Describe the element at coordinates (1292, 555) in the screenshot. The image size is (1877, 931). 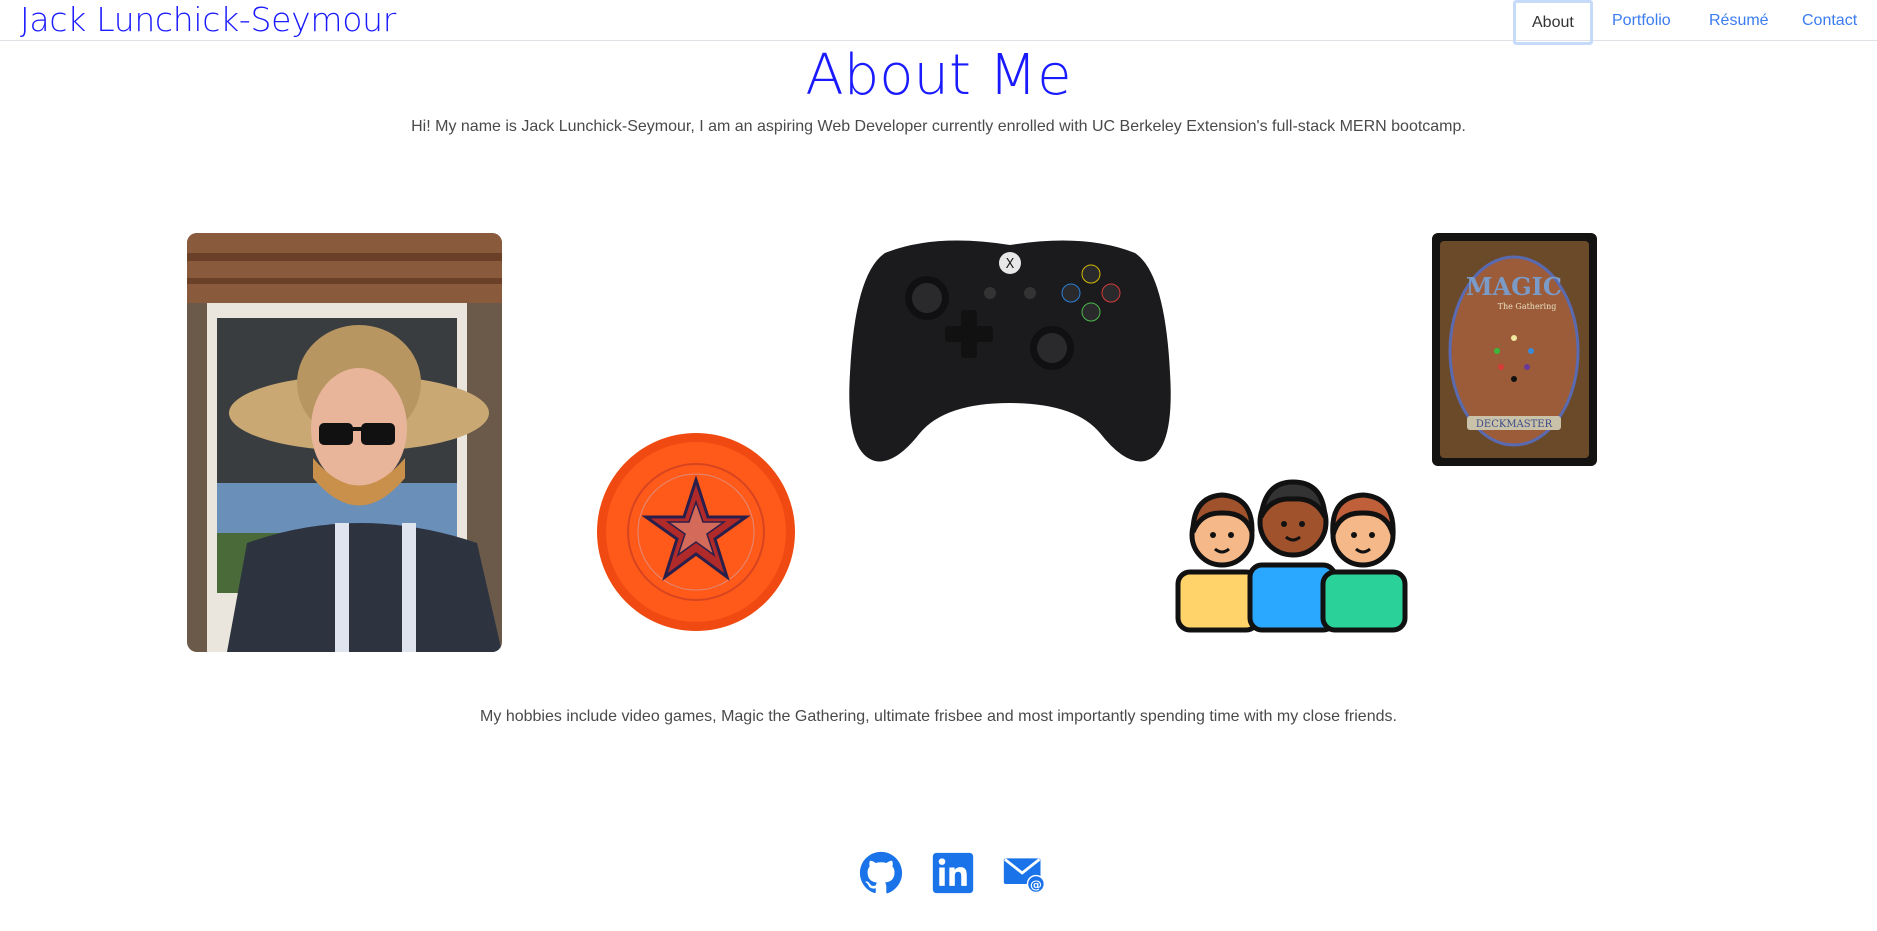
I see `friends-illustration` at that location.